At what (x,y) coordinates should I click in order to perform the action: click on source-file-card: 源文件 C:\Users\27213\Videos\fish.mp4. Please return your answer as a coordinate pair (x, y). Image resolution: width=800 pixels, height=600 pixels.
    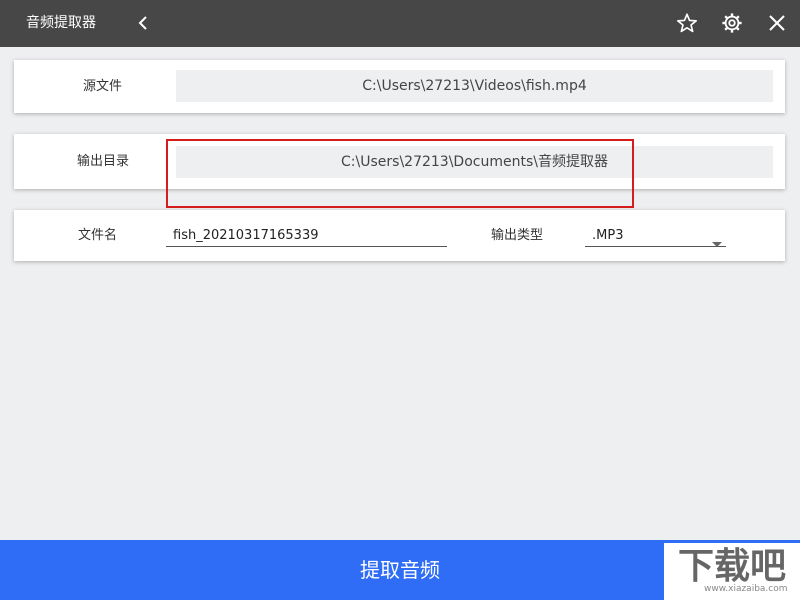
    Looking at the image, I should click on (399, 86).